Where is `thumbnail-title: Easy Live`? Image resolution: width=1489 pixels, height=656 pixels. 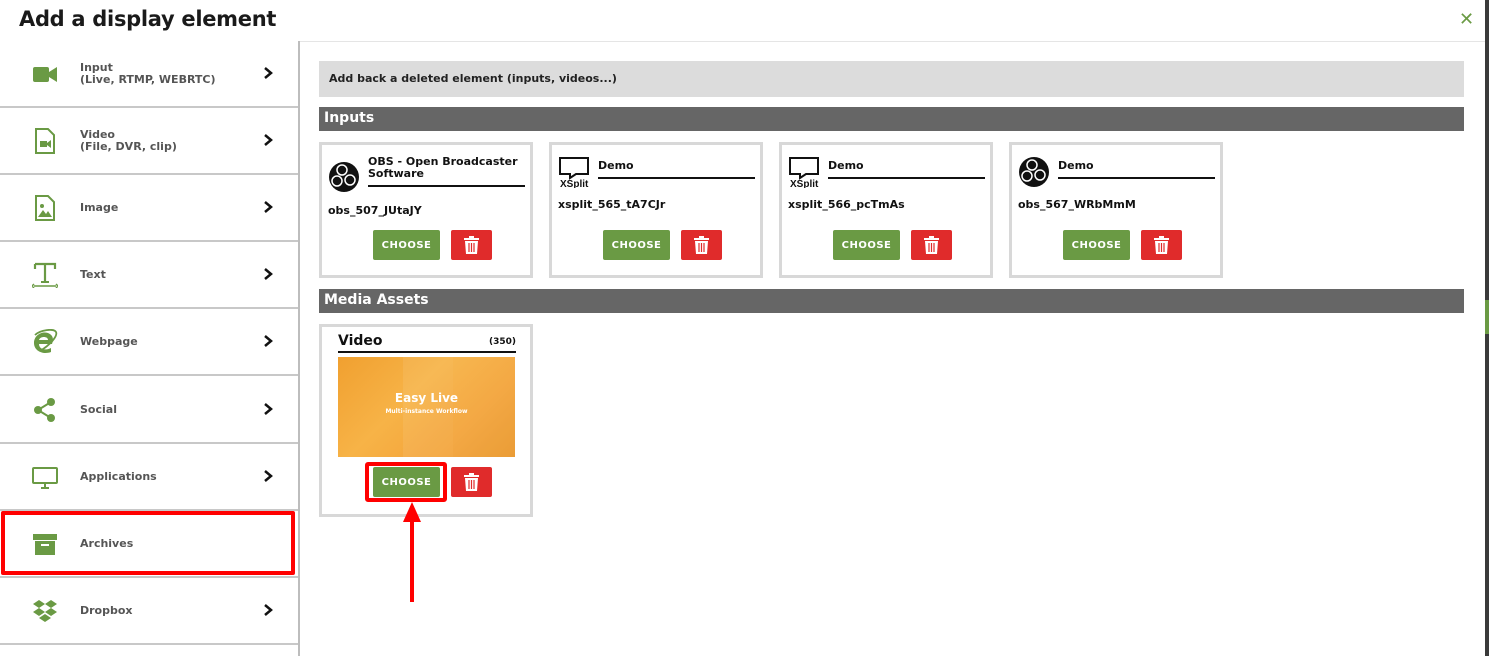 thumbnail-title: Easy Live is located at coordinates (426, 398).